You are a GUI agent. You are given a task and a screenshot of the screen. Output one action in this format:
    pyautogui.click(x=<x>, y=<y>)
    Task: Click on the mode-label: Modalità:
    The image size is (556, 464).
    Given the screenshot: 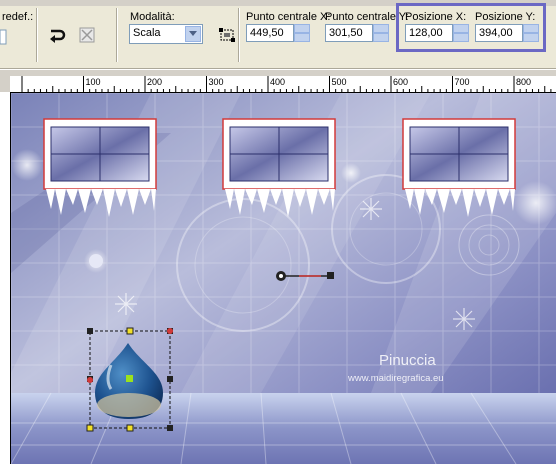 What is the action you would take?
    pyautogui.click(x=152, y=17)
    